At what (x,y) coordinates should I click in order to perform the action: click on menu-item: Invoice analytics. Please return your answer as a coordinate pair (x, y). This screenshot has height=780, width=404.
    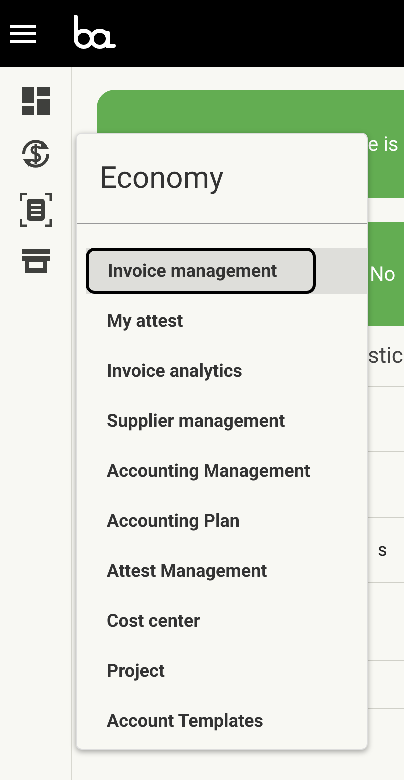
    Looking at the image, I should click on (164, 371).